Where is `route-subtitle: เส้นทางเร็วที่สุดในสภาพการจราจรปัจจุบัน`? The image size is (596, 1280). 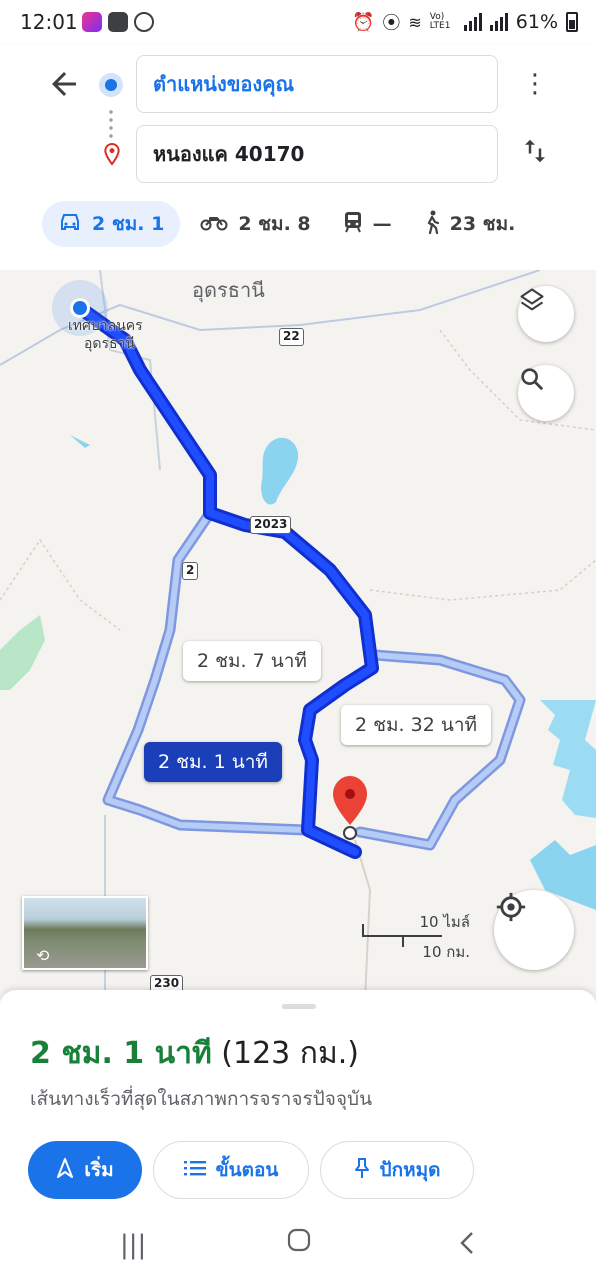
route-subtitle: เส้นทางเร็วที่สุดในสภาพการจราจรปัจจุบัน is located at coordinates (201, 1099).